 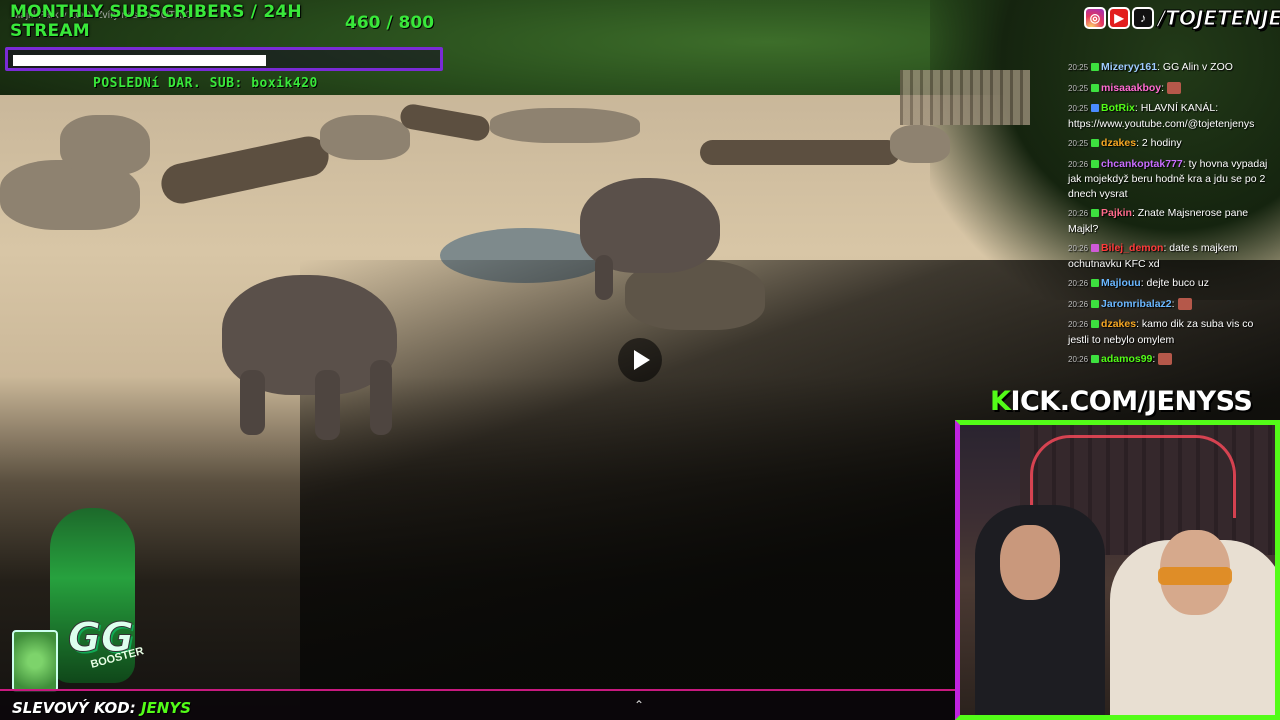 I want to click on discount-code-value: JENYS, so click(x=165, y=708).